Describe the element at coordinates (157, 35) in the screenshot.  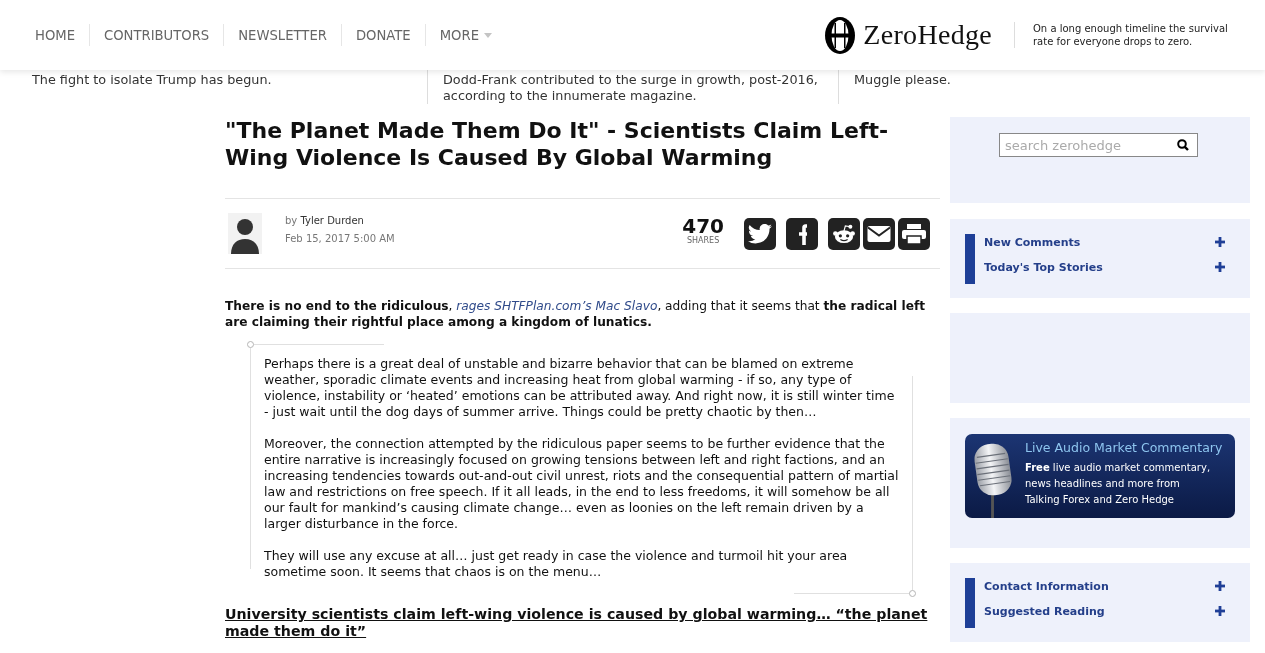
I see `nav-link: CONTRIBUTORS` at that location.